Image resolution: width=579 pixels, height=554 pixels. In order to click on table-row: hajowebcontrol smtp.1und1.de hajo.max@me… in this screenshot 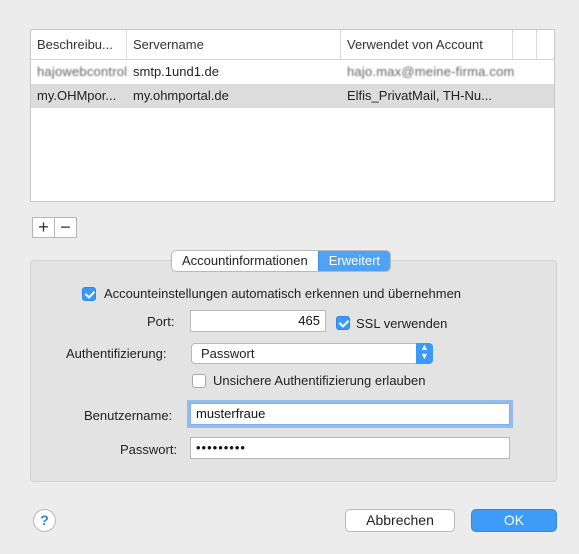, I will do `click(292, 72)`.